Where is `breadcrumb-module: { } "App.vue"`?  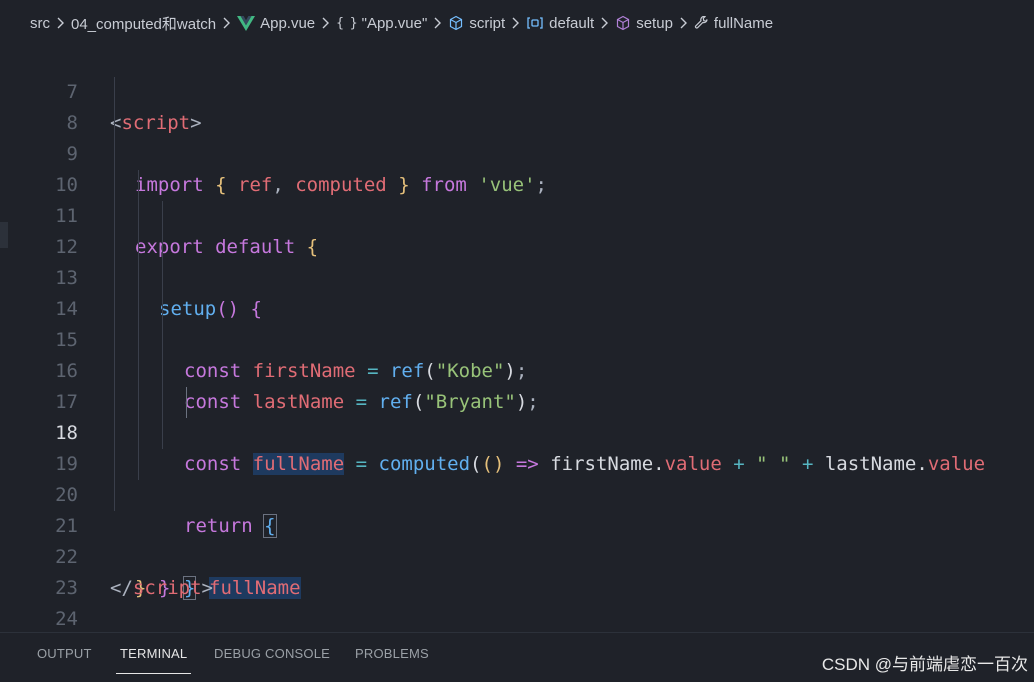 breadcrumb-module: { } "App.vue" is located at coordinates (381, 23).